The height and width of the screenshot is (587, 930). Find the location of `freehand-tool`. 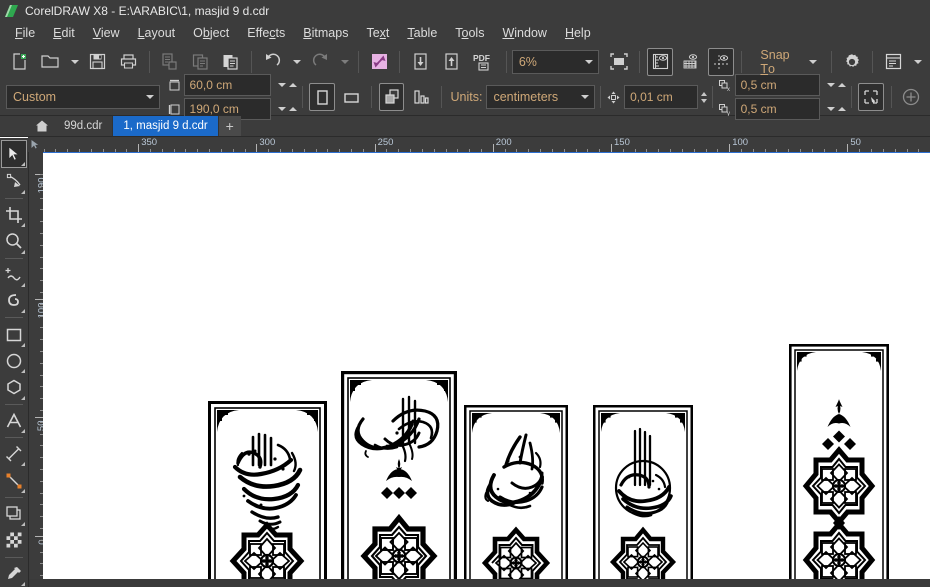

freehand-tool is located at coordinates (14, 275).